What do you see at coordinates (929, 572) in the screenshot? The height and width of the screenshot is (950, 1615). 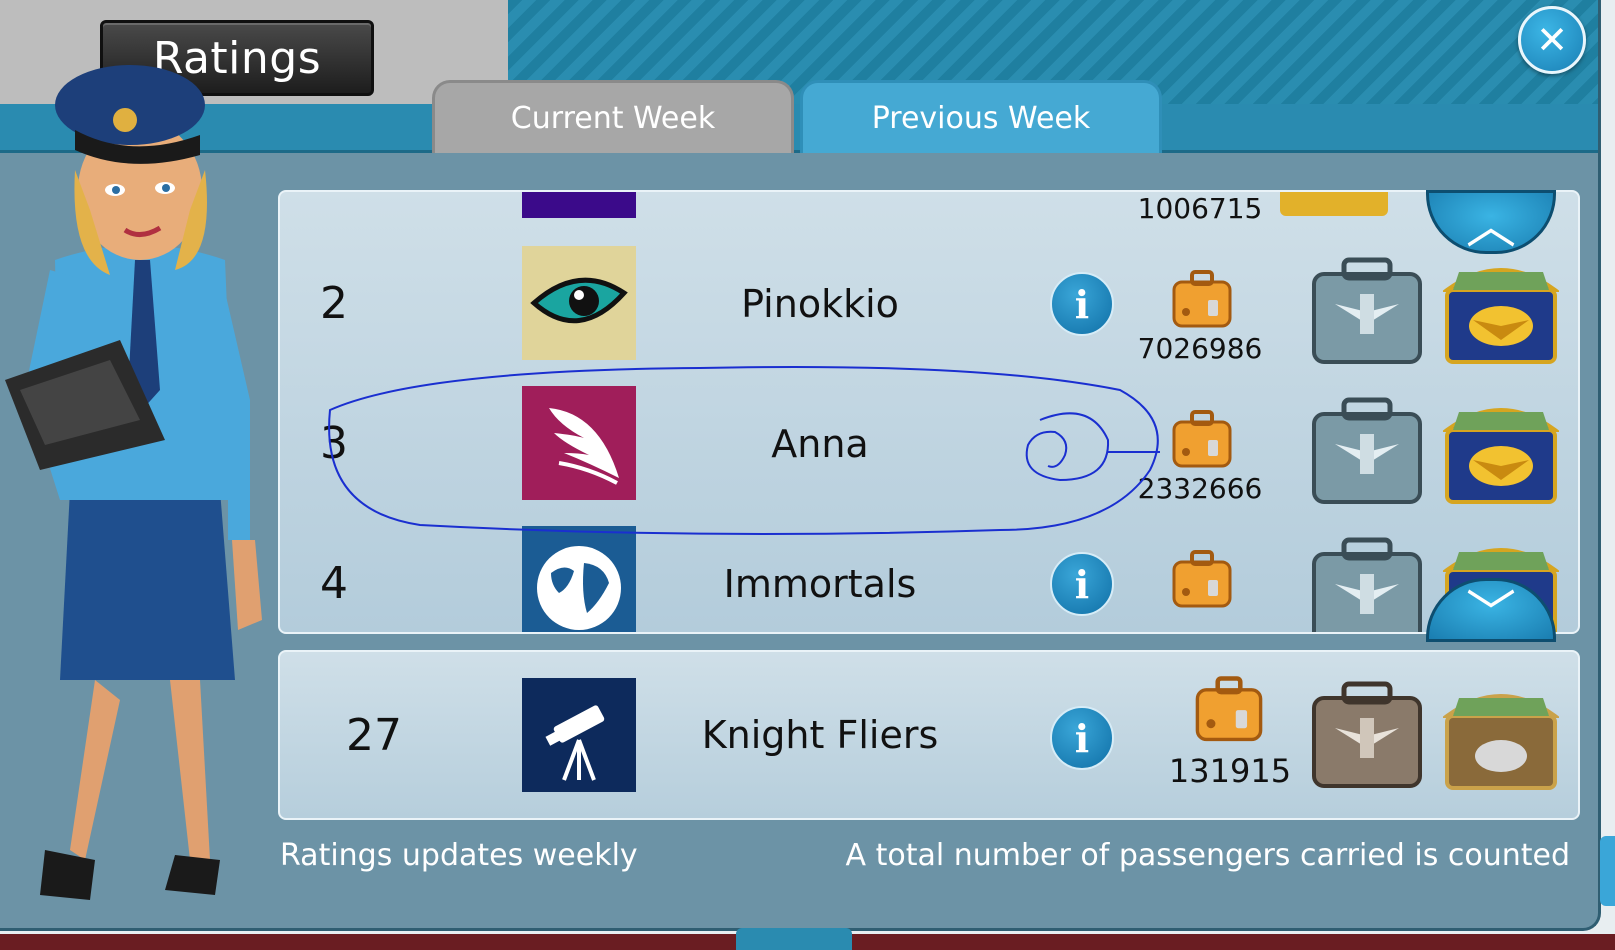 I see `table-row: 4 Immortals i` at bounding box center [929, 572].